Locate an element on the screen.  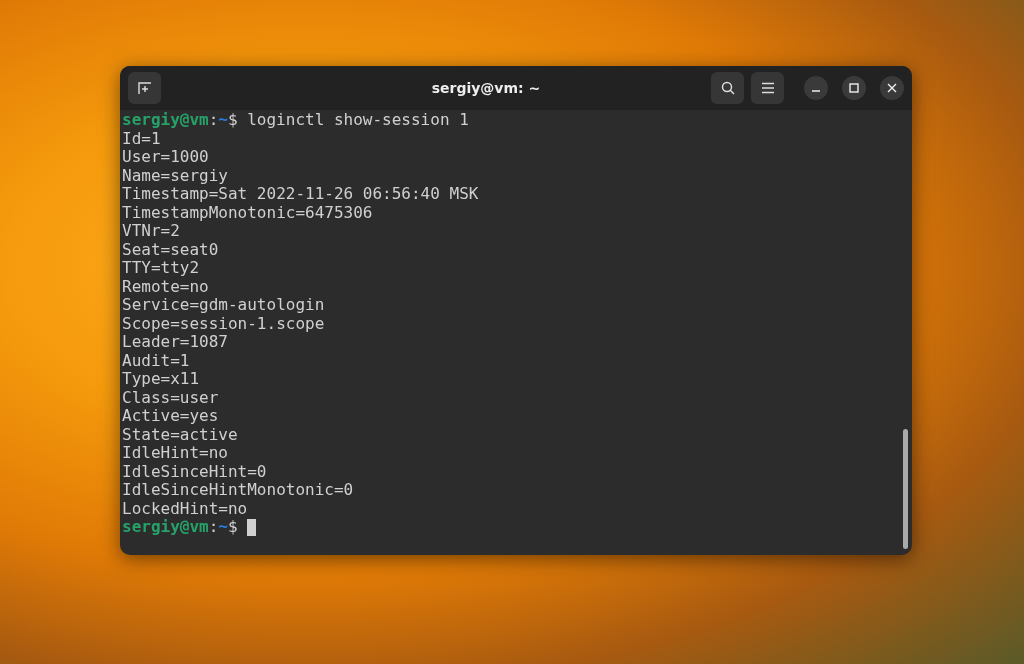
close-icon is located at coordinates (892, 88).